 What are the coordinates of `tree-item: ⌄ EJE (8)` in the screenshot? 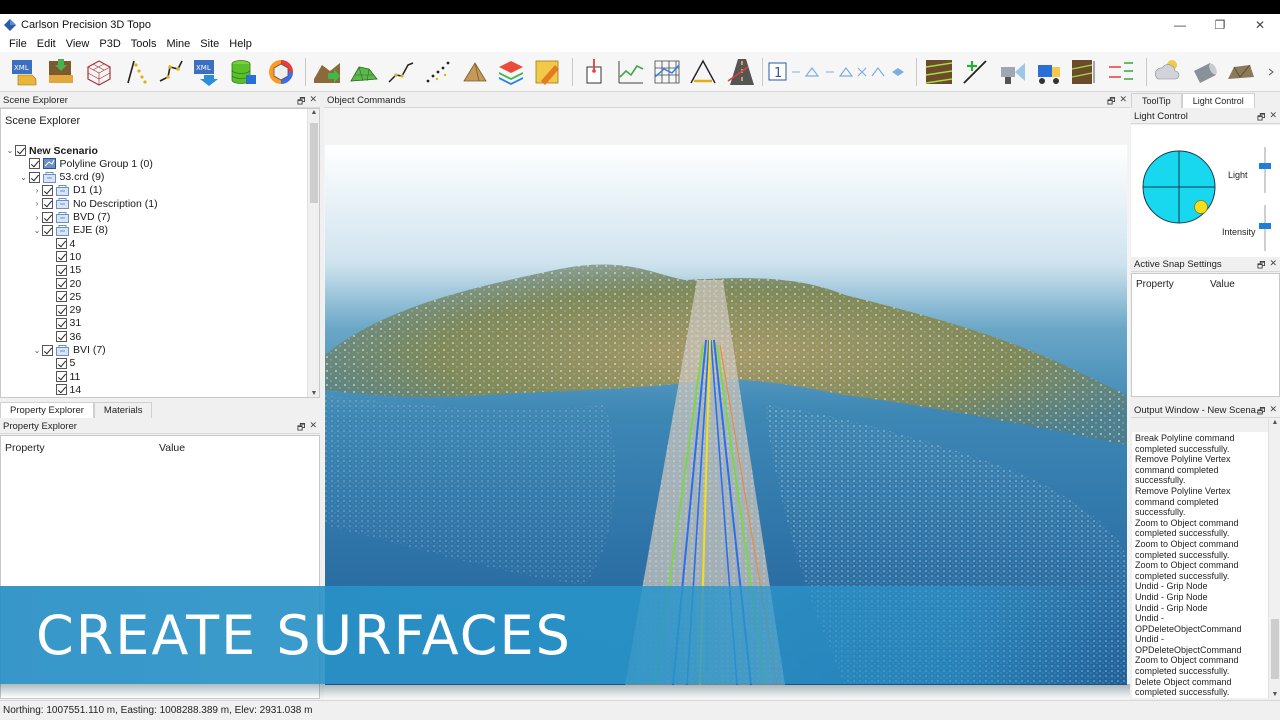 It's located at (70, 230).